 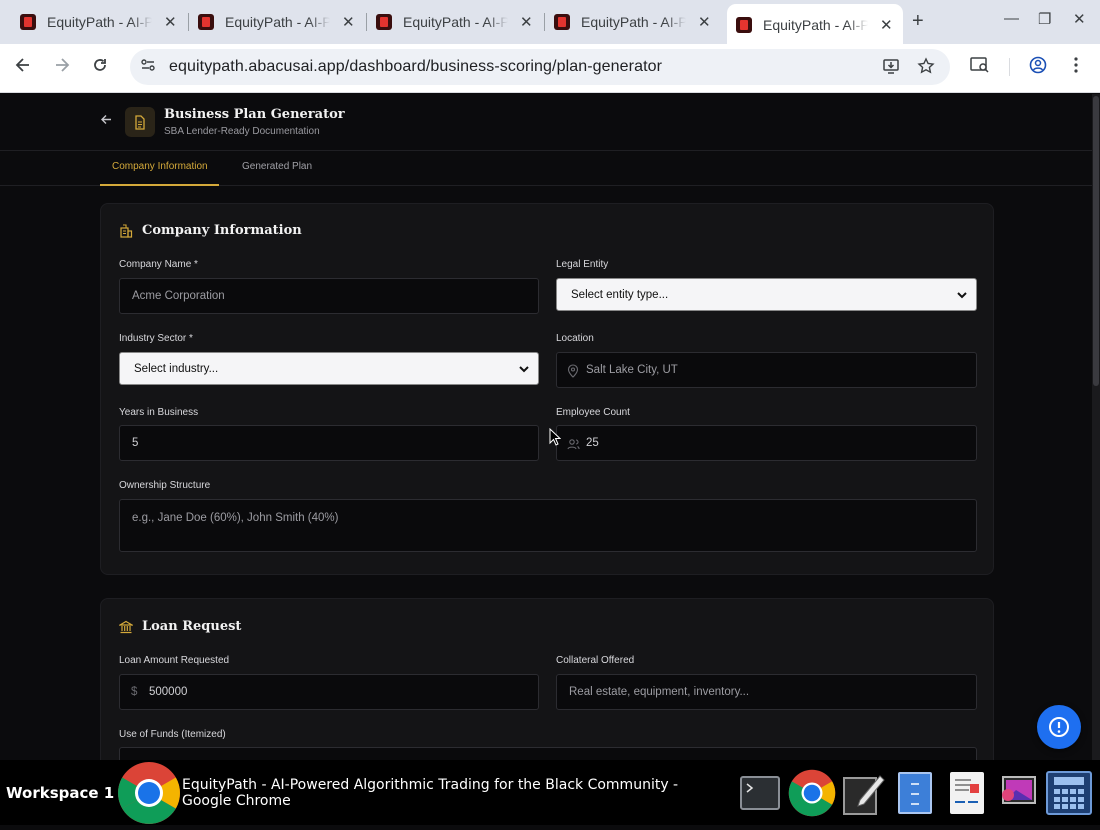 I want to click on page-title: Business Plan Generator, so click(x=254, y=114).